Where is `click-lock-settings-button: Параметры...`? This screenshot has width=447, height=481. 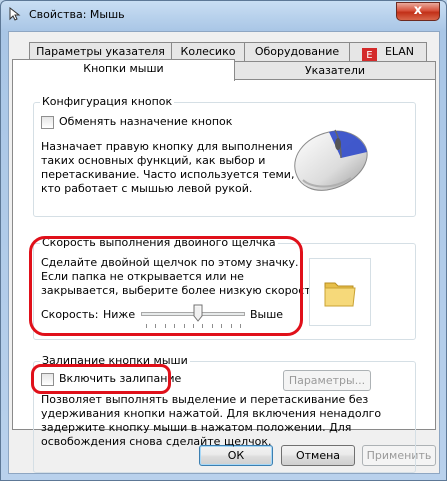
click-lock-settings-button: Параметры... is located at coordinates (327, 380).